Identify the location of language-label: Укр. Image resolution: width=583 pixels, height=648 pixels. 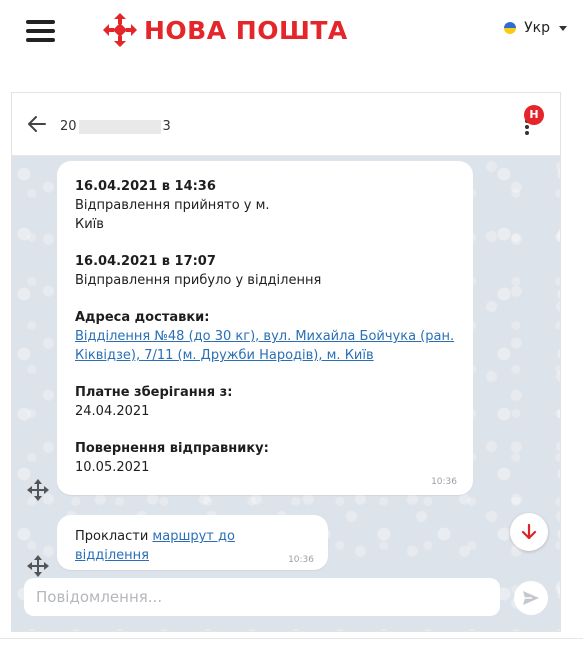
(537, 28).